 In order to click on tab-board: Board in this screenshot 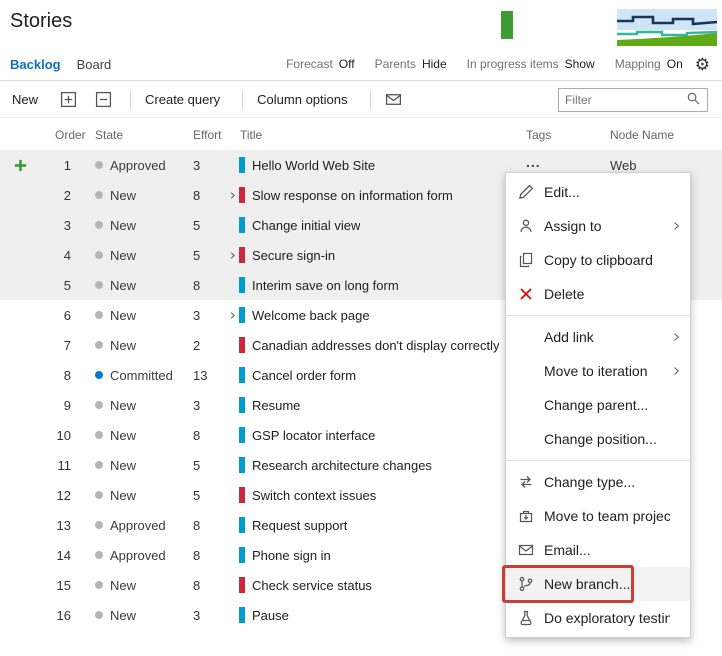, I will do `click(94, 64)`.